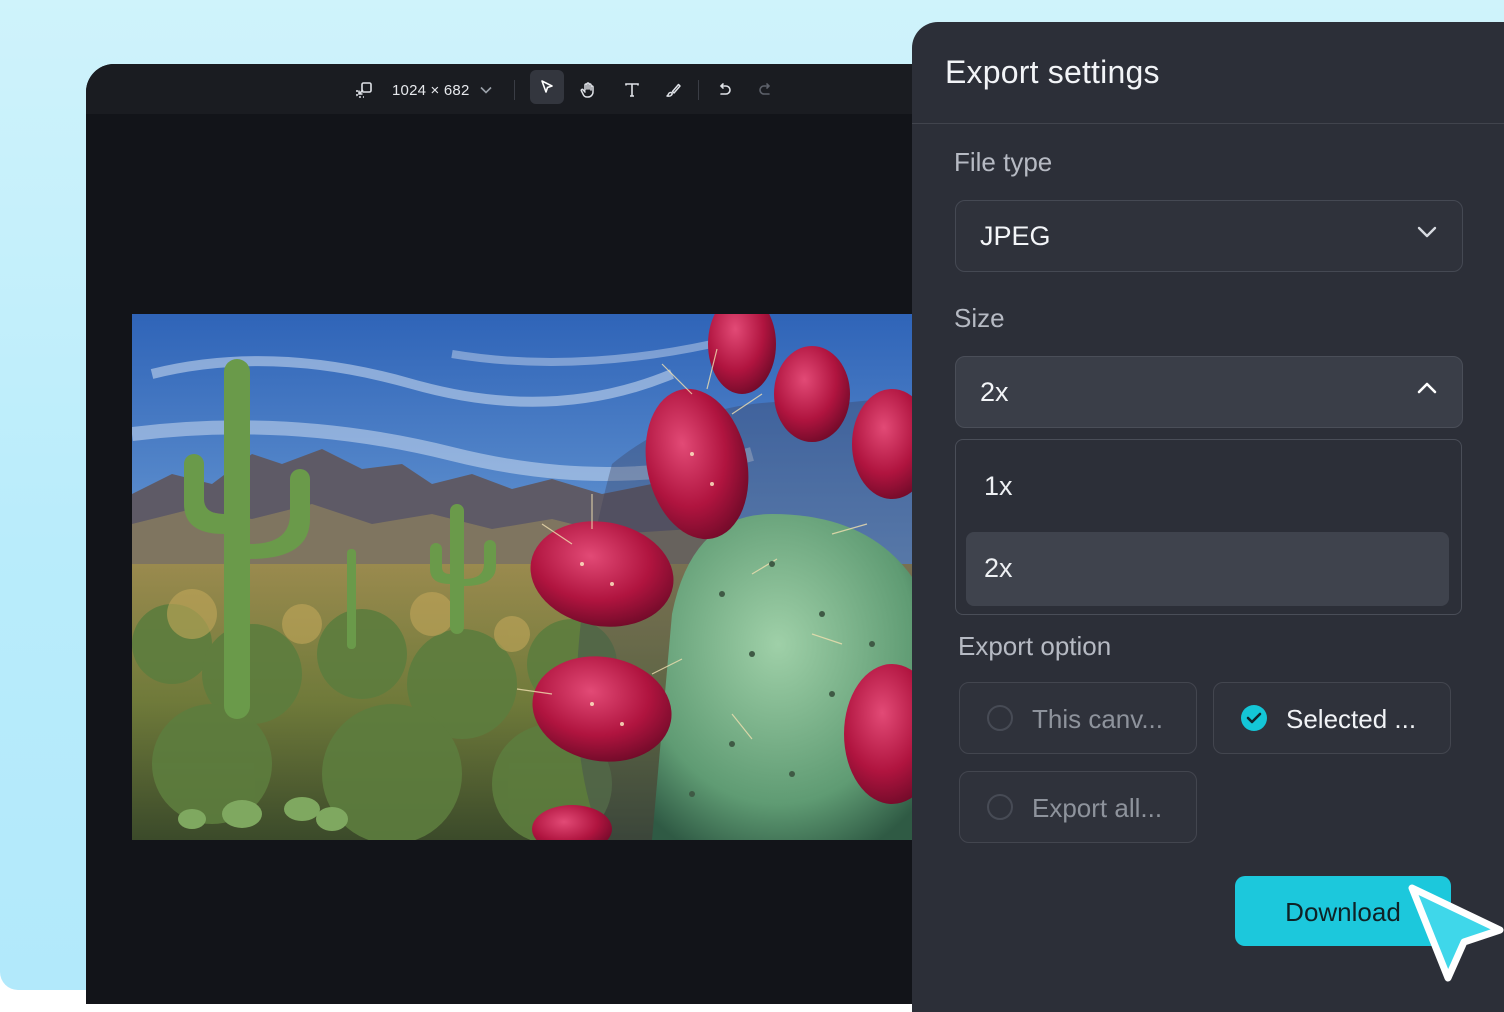 This screenshot has height=1012, width=1504. I want to click on canvas-size-selector: 1024 × 682, so click(442, 90).